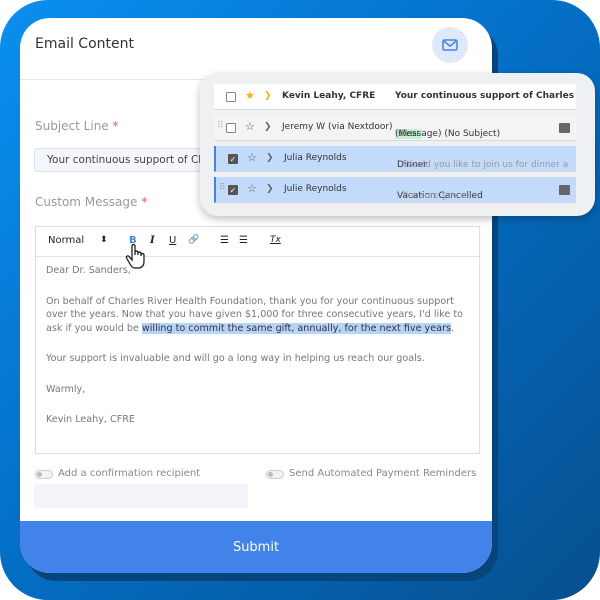 The width and height of the screenshot is (600, 600). What do you see at coordinates (135, 256) in the screenshot?
I see `hand-cursor-icon` at bounding box center [135, 256].